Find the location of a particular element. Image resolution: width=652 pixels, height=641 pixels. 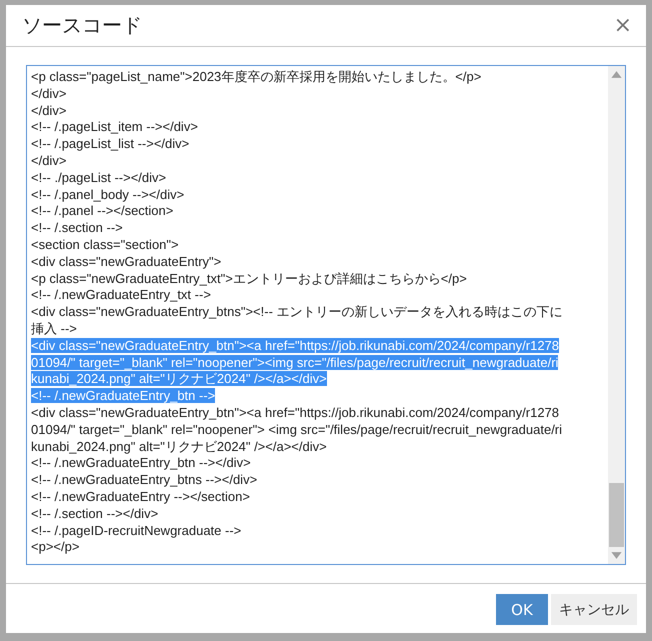

scroll-thumb is located at coordinates (616, 515).